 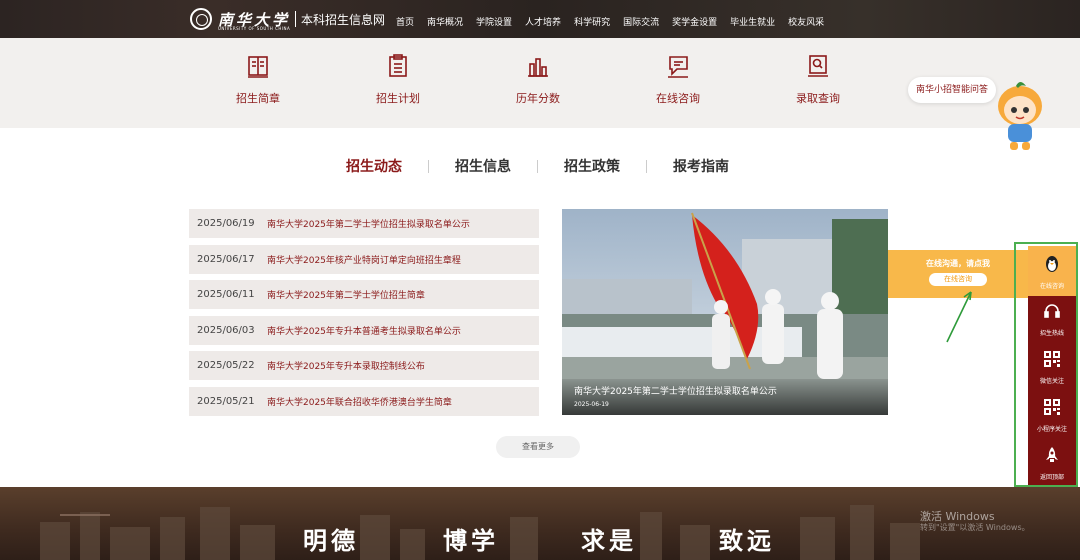 What do you see at coordinates (331, 541) in the screenshot?
I see `motto-word: 明德` at bounding box center [331, 541].